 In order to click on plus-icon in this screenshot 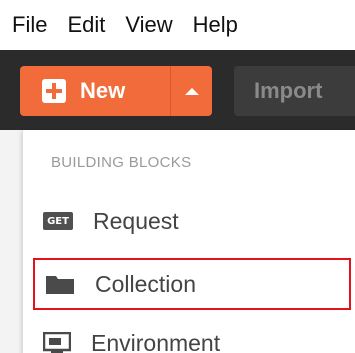, I will do `click(54, 91)`.